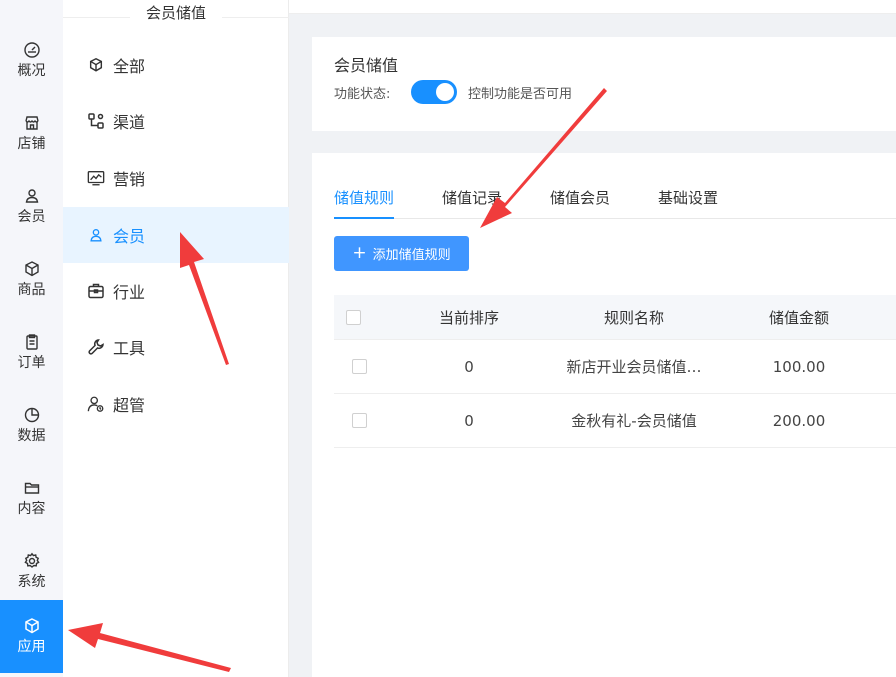  Describe the element at coordinates (468, 317) in the screenshot. I see `header-sort: 当前排序` at that location.